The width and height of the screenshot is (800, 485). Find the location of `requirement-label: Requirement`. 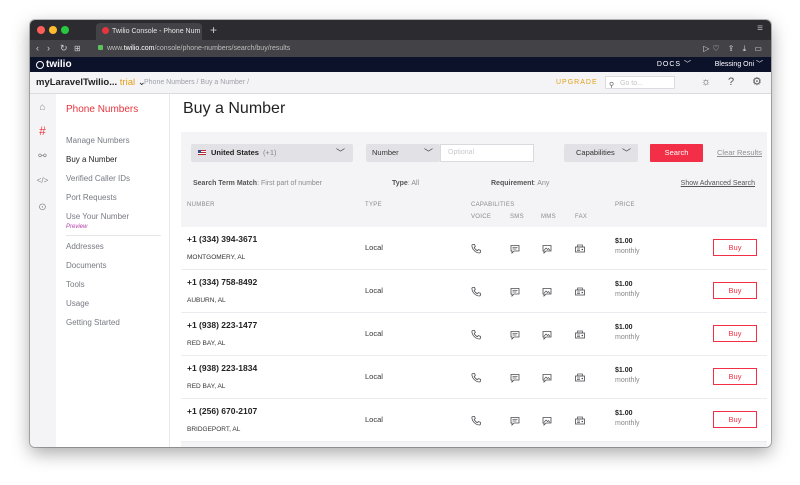

requirement-label: Requirement is located at coordinates (512, 183).